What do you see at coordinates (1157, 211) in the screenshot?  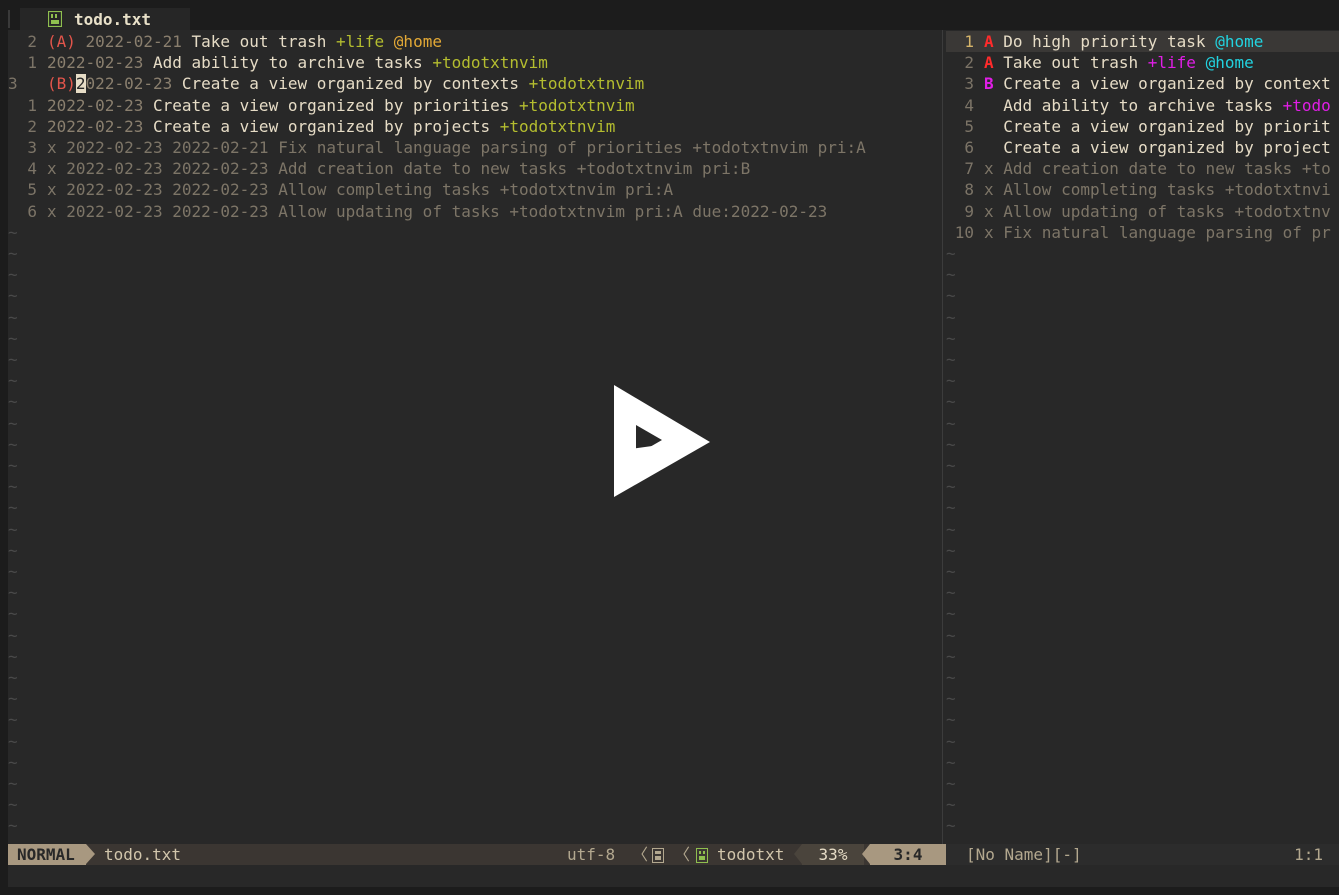 I see `line-segment: x Allow updating of tasks +todotxtnv` at bounding box center [1157, 211].